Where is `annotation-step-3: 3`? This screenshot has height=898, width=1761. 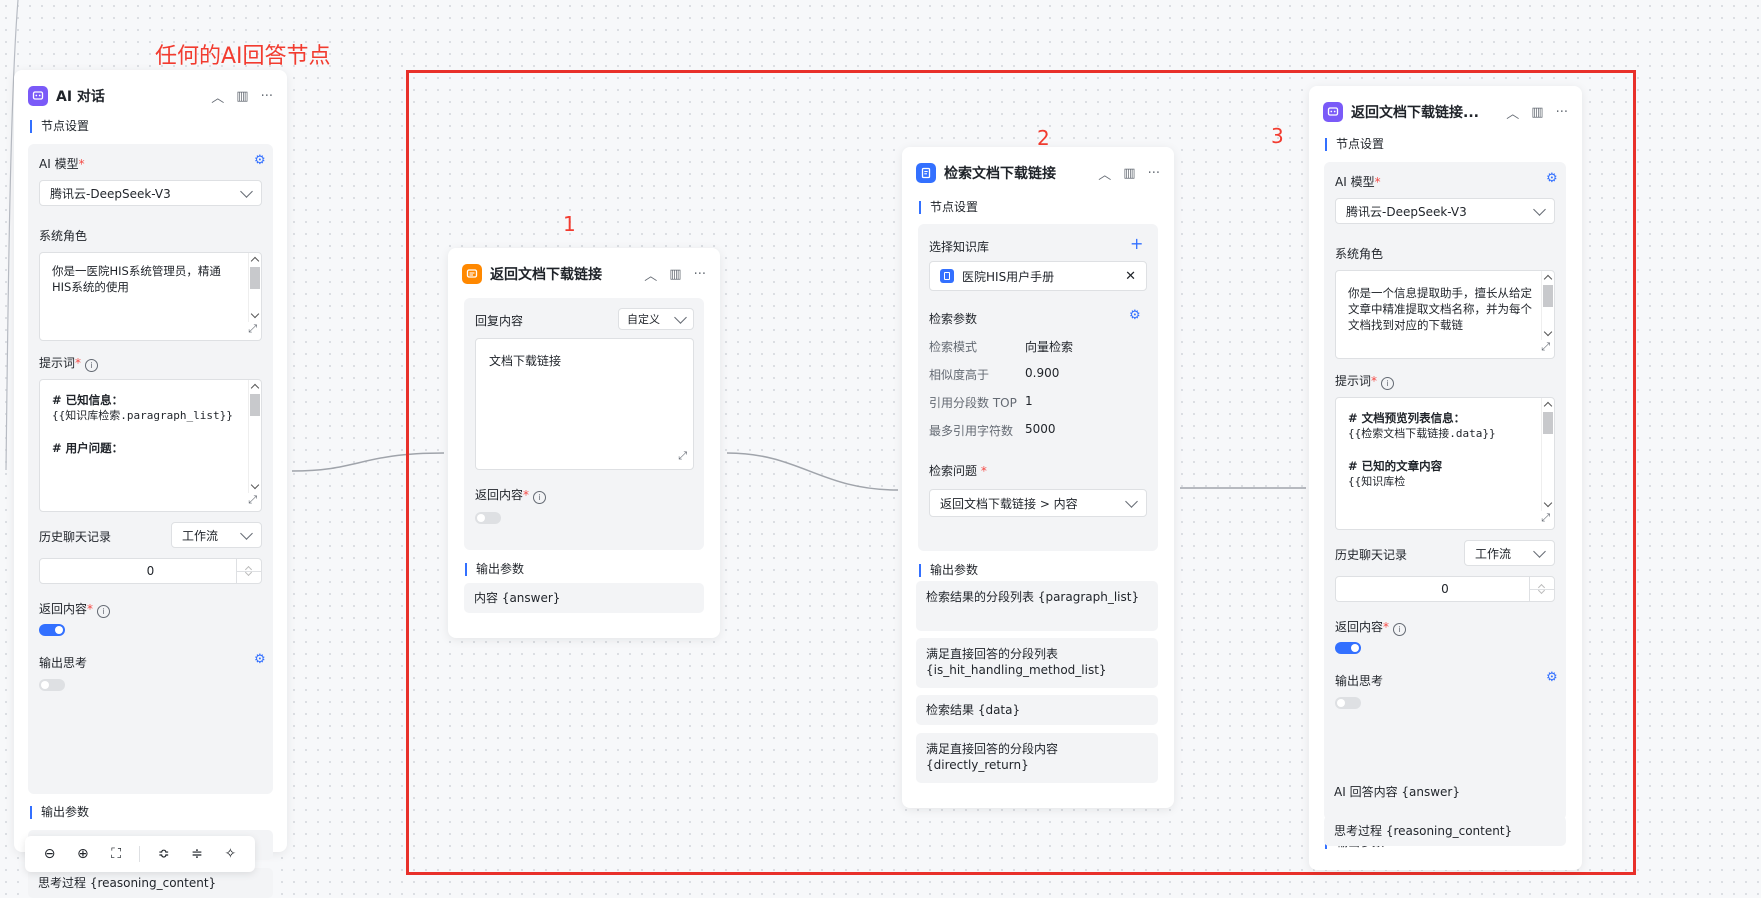
annotation-step-3: 3 is located at coordinates (1277, 136).